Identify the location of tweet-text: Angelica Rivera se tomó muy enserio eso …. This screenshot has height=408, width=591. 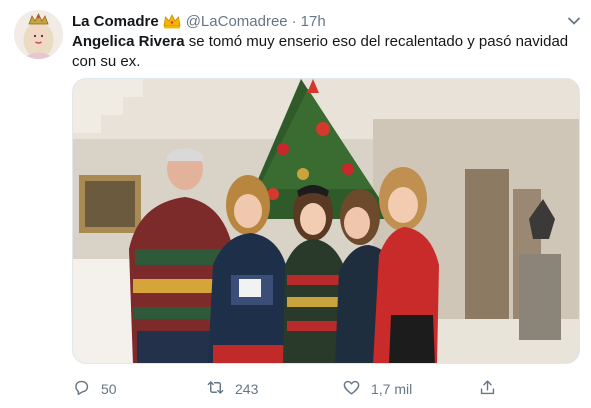
(322, 52).